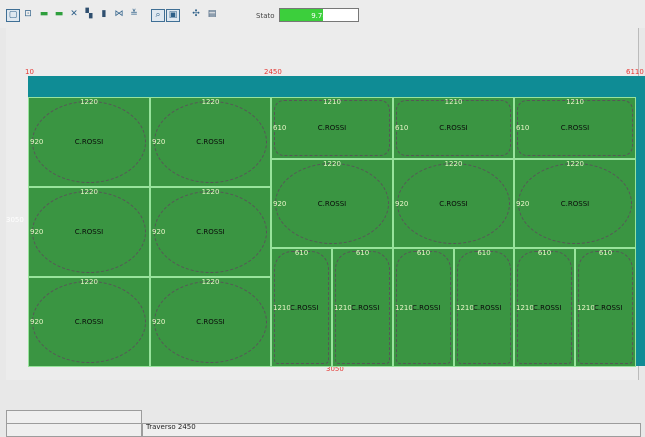 This screenshot has height=437, width=645. I want to click on grid-icon: ▣, so click(173, 15).